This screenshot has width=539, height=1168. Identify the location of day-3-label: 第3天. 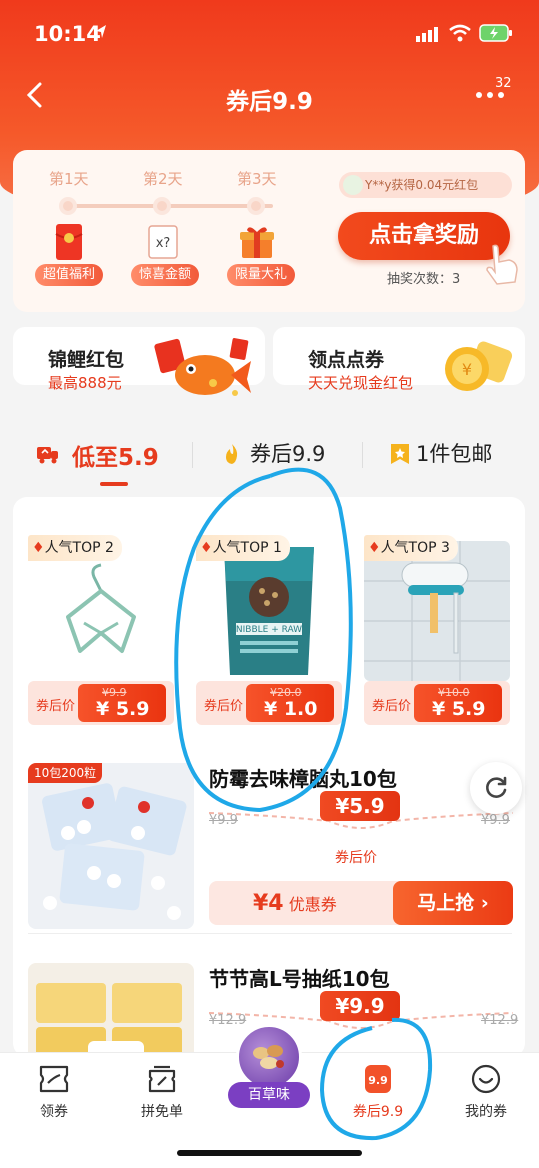
(257, 179).